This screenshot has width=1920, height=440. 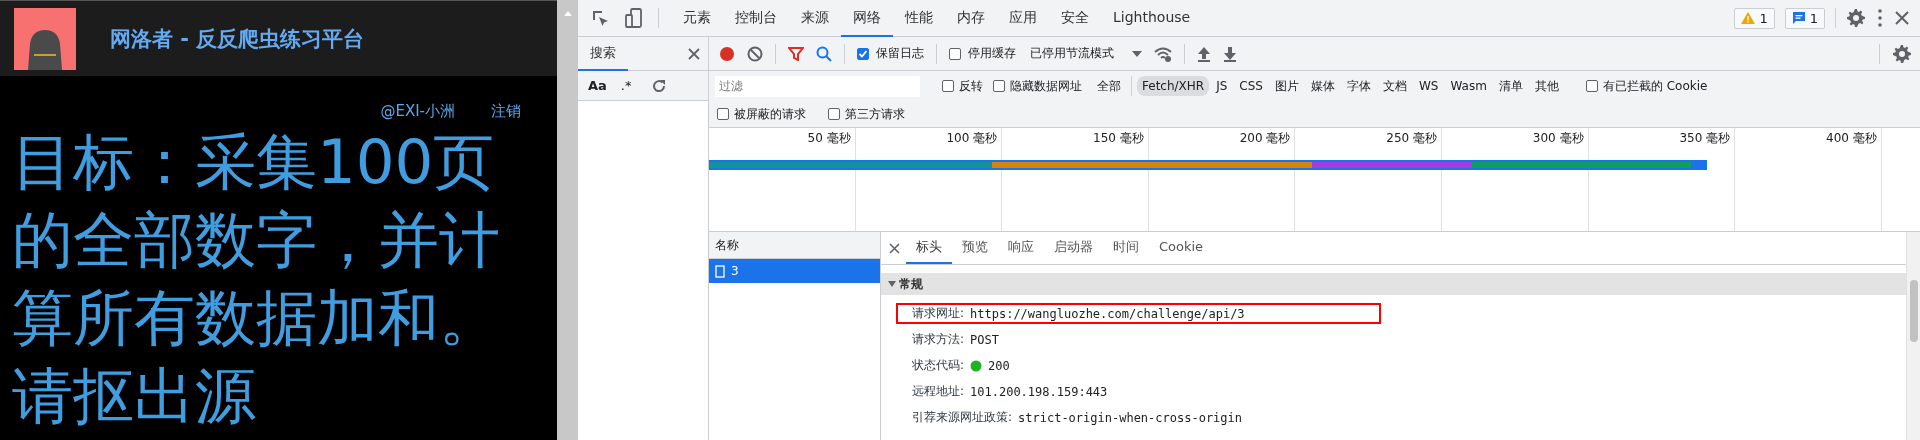 What do you see at coordinates (1705, 138) in the screenshot?
I see `time-tick-label: 350 毫秒` at bounding box center [1705, 138].